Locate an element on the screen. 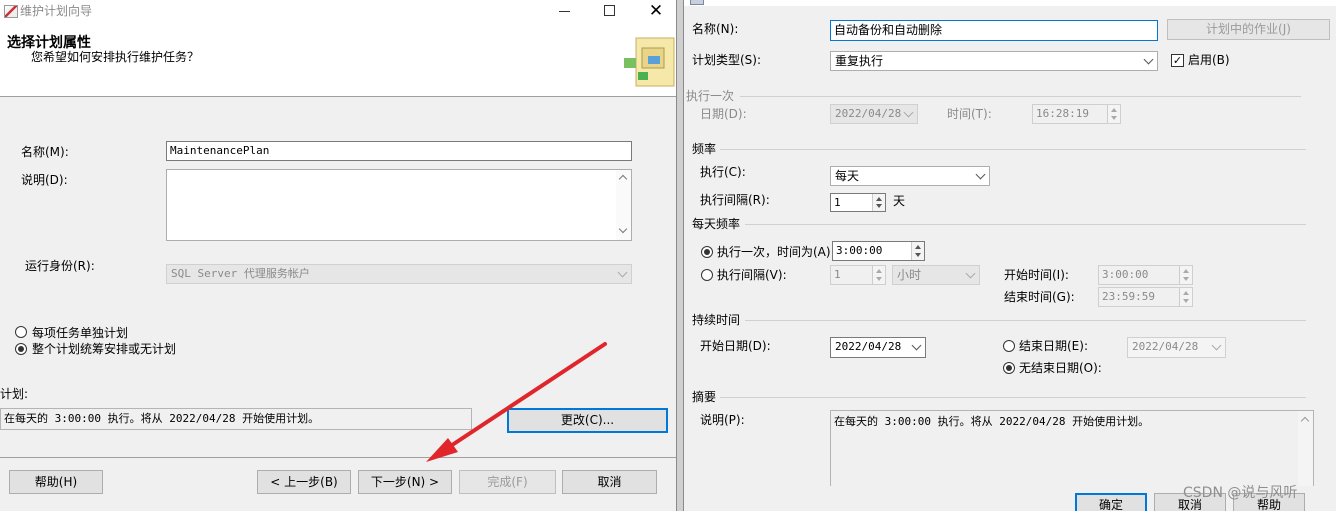 The image size is (1336, 511). arrow-shaft is located at coordinates (522, 398).